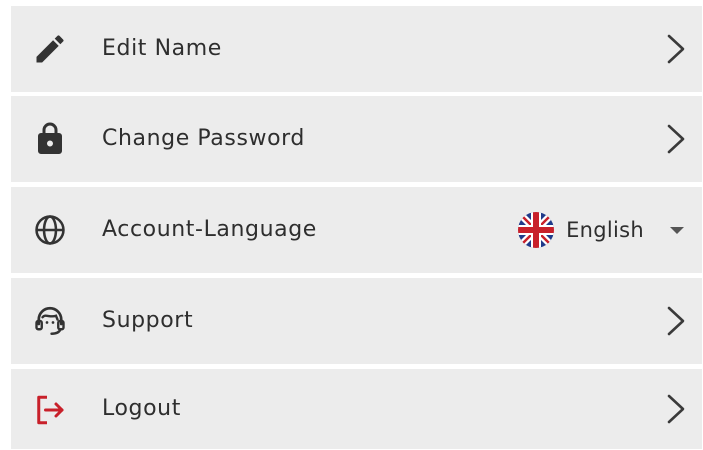 The height and width of the screenshot is (450, 703). What do you see at coordinates (203, 138) in the screenshot?
I see `change-password-label: Change Password` at bounding box center [203, 138].